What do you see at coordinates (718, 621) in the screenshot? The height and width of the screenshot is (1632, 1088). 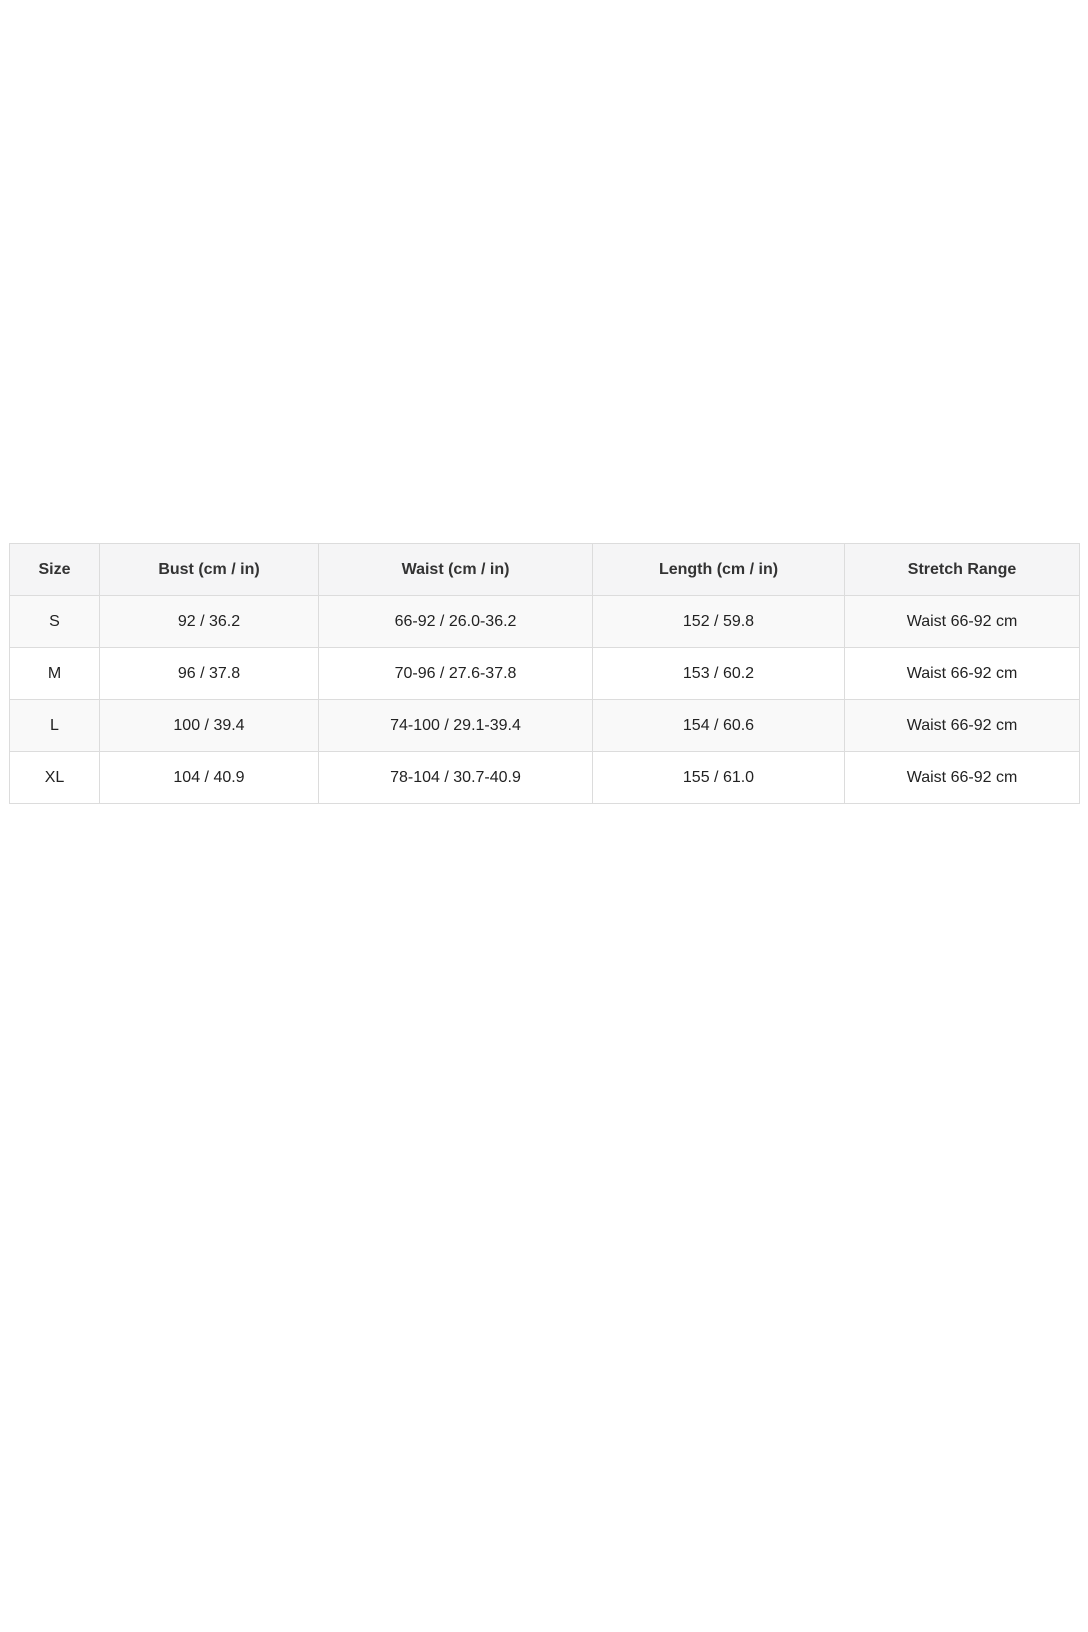 I see `cell-length: 152 / 59.8` at bounding box center [718, 621].